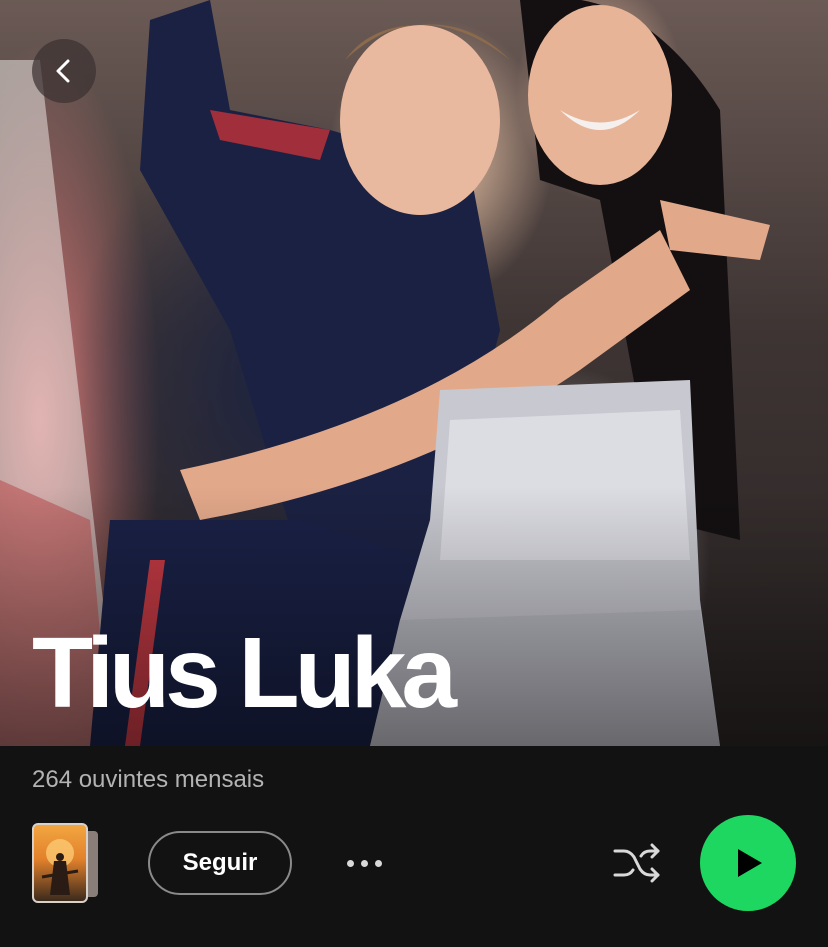  I want to click on artist-pick-cover, so click(66, 863).